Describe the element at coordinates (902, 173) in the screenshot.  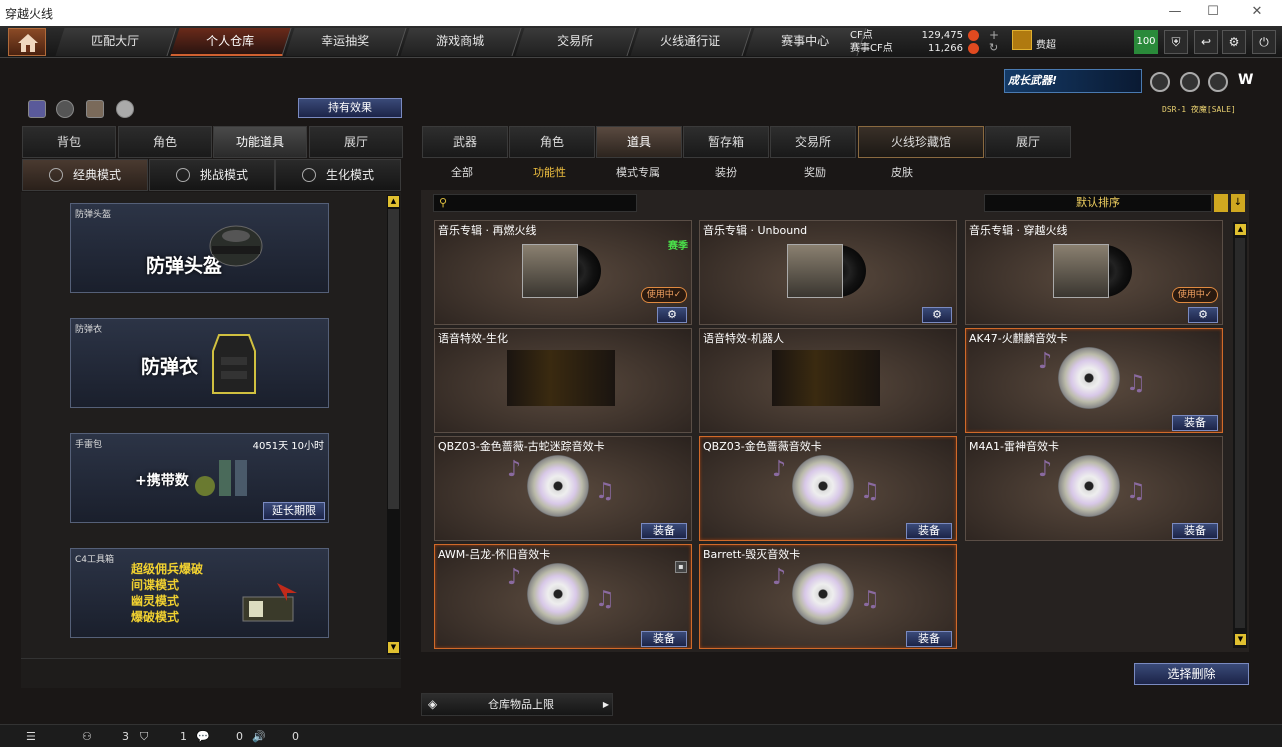
I see `sub-tab: 皮肤` at that location.